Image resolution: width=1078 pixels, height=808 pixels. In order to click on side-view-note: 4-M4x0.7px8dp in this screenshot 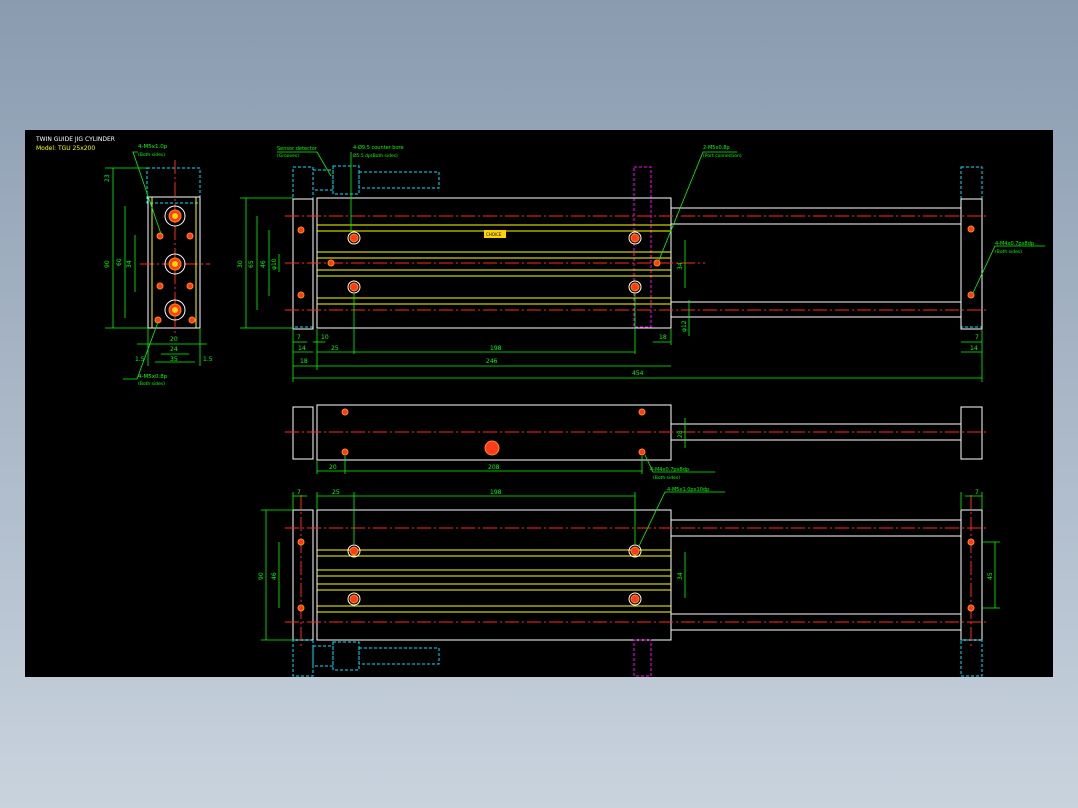, I will do `click(669, 470)`.